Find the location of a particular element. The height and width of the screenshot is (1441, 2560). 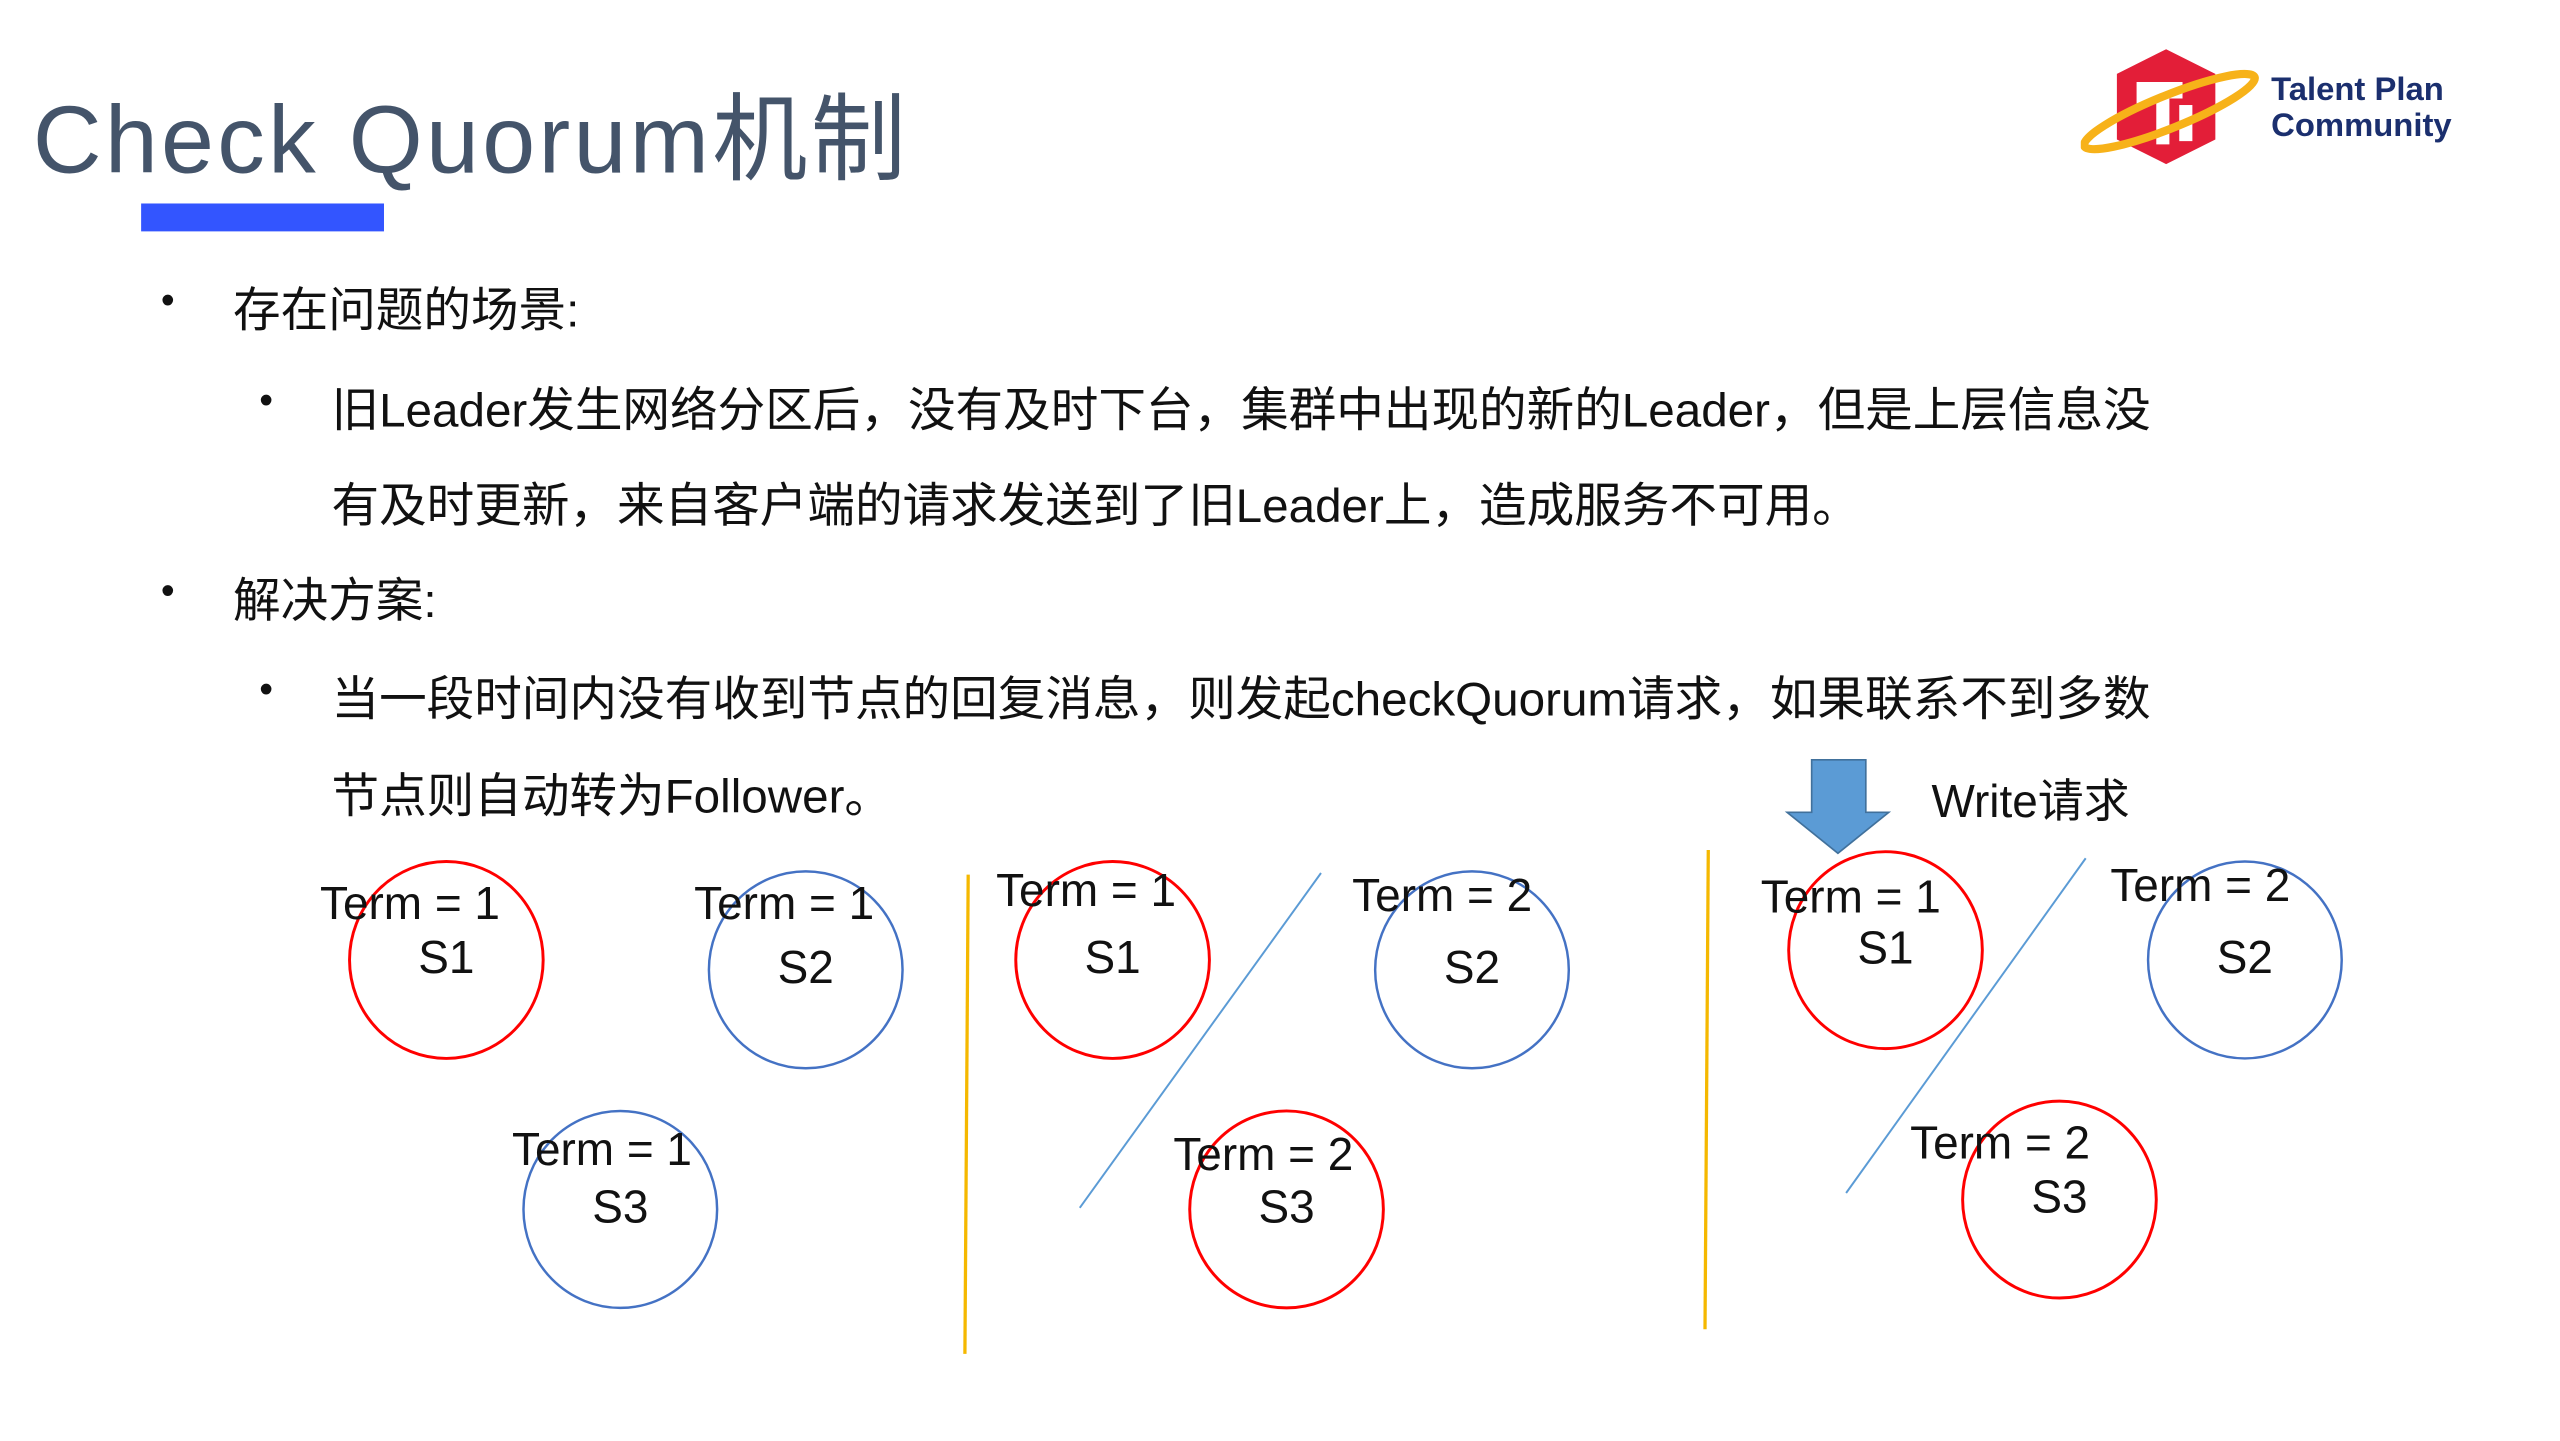

node-s3: Term = 1 S3 is located at coordinates (615, 1209).